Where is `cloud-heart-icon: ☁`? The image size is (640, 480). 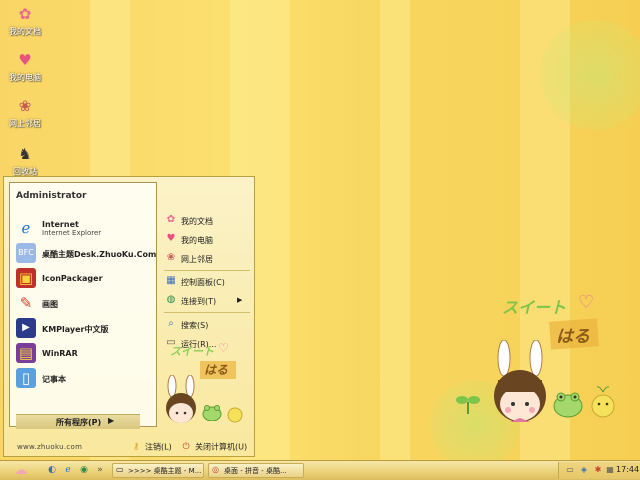 cloud-heart-icon: ☁ is located at coordinates (21, 470).